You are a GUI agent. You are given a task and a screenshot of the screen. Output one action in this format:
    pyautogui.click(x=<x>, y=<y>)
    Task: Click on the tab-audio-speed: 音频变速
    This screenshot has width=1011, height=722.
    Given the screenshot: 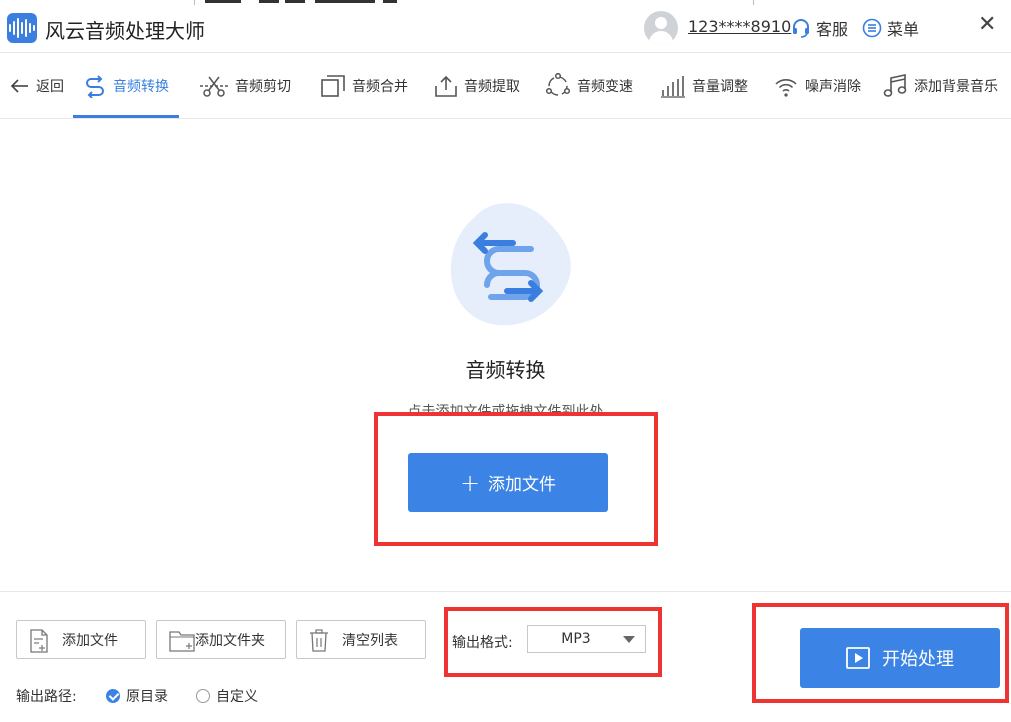 What is the action you would take?
    pyautogui.click(x=589, y=85)
    